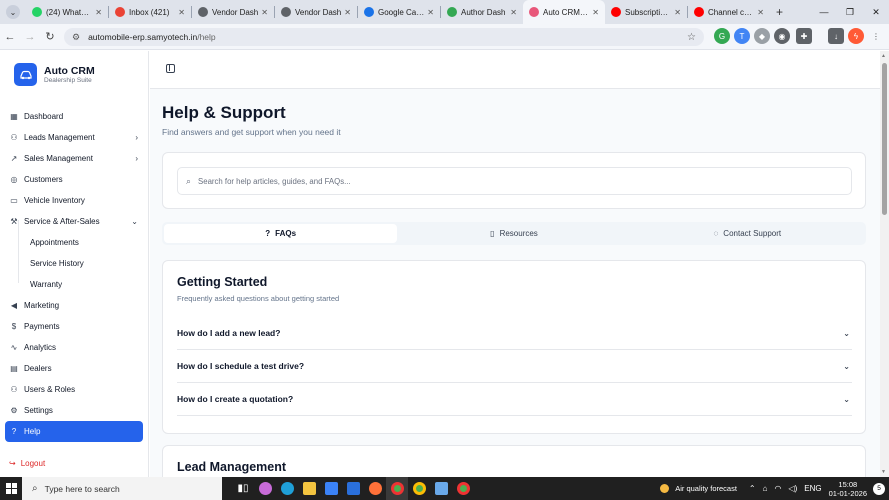 The height and width of the screenshot is (500, 889). Describe the element at coordinates (765, 488) in the screenshot. I see `network-icon: ⌂` at that location.